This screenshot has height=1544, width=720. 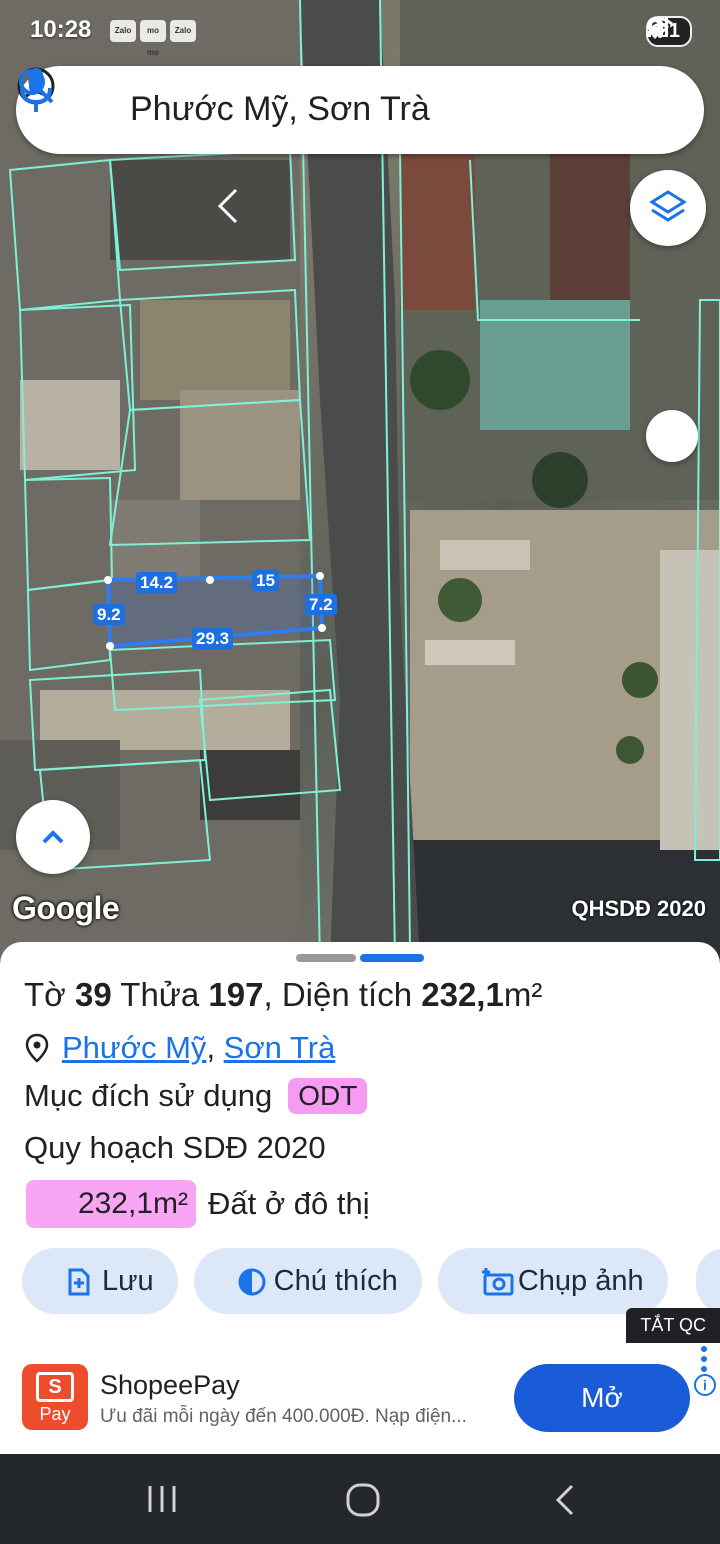 I want to click on shopee-bag-icon: S, so click(x=55, y=1387).